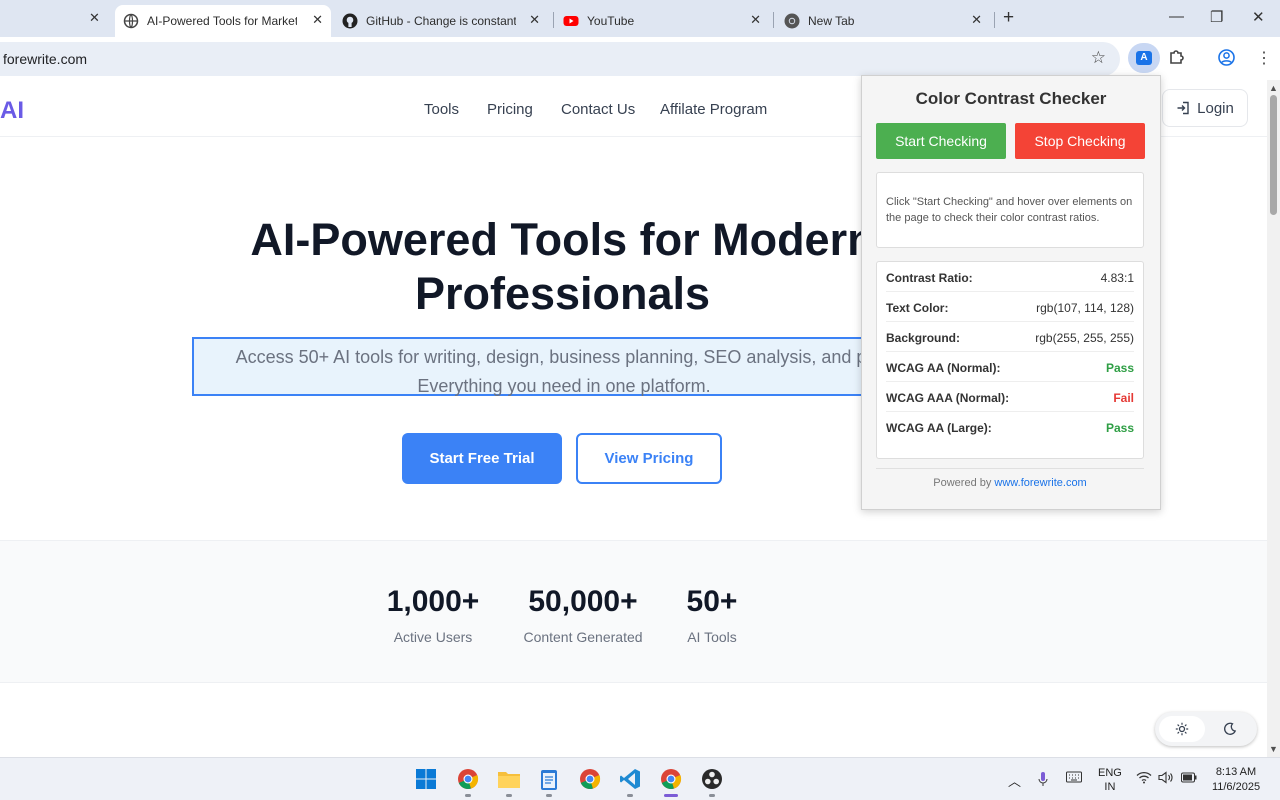 The image size is (1280, 800). I want to click on stat-content-generated: 50,000+ Content Generated, so click(583, 615).